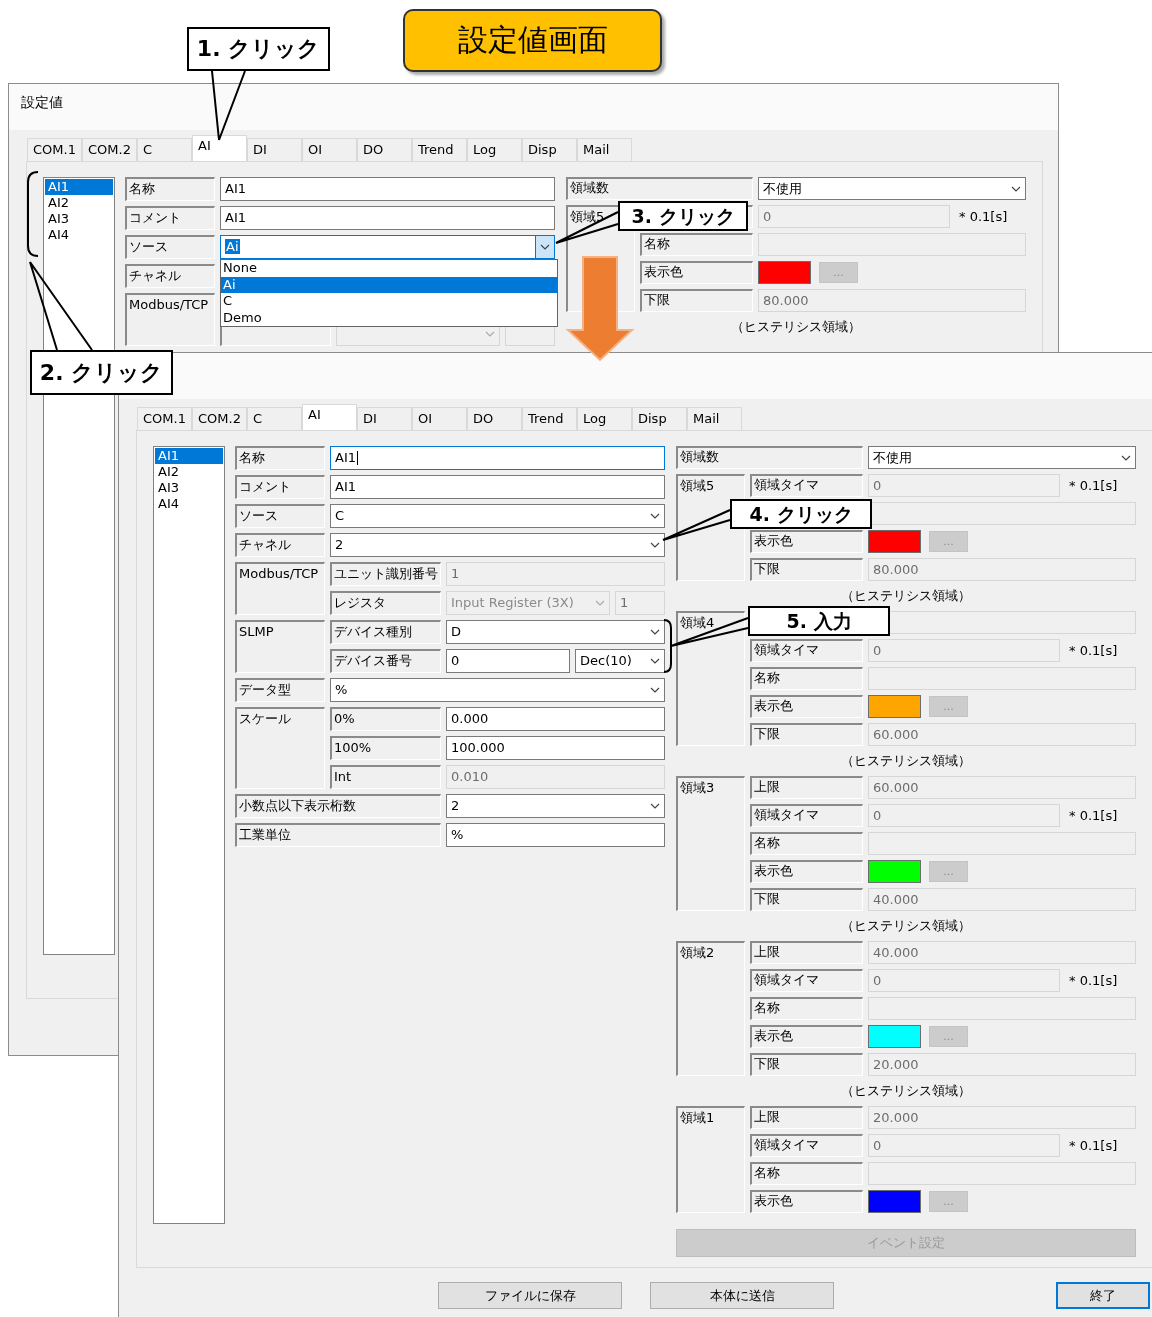  Describe the element at coordinates (280, 487) in the screenshot. I see `field-label: コメント` at that location.